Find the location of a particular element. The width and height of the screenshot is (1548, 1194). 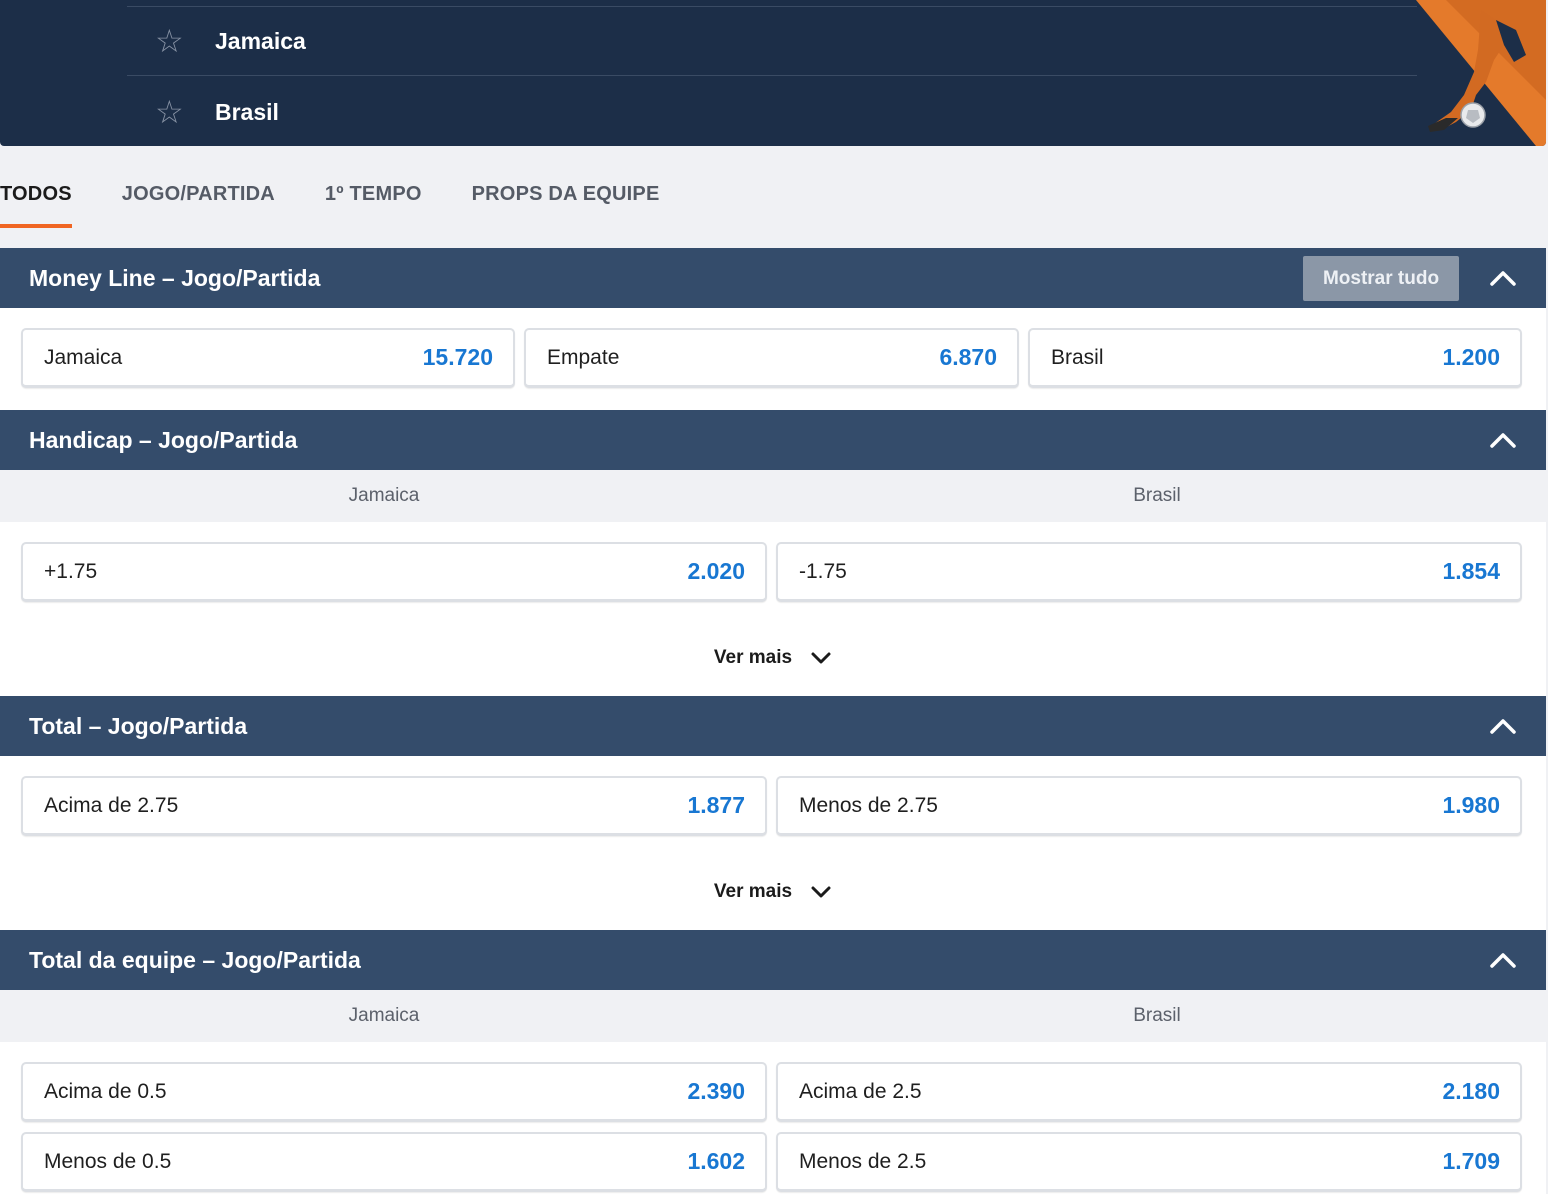

section-header-total: Total – Jogo/Partida is located at coordinates (773, 726).